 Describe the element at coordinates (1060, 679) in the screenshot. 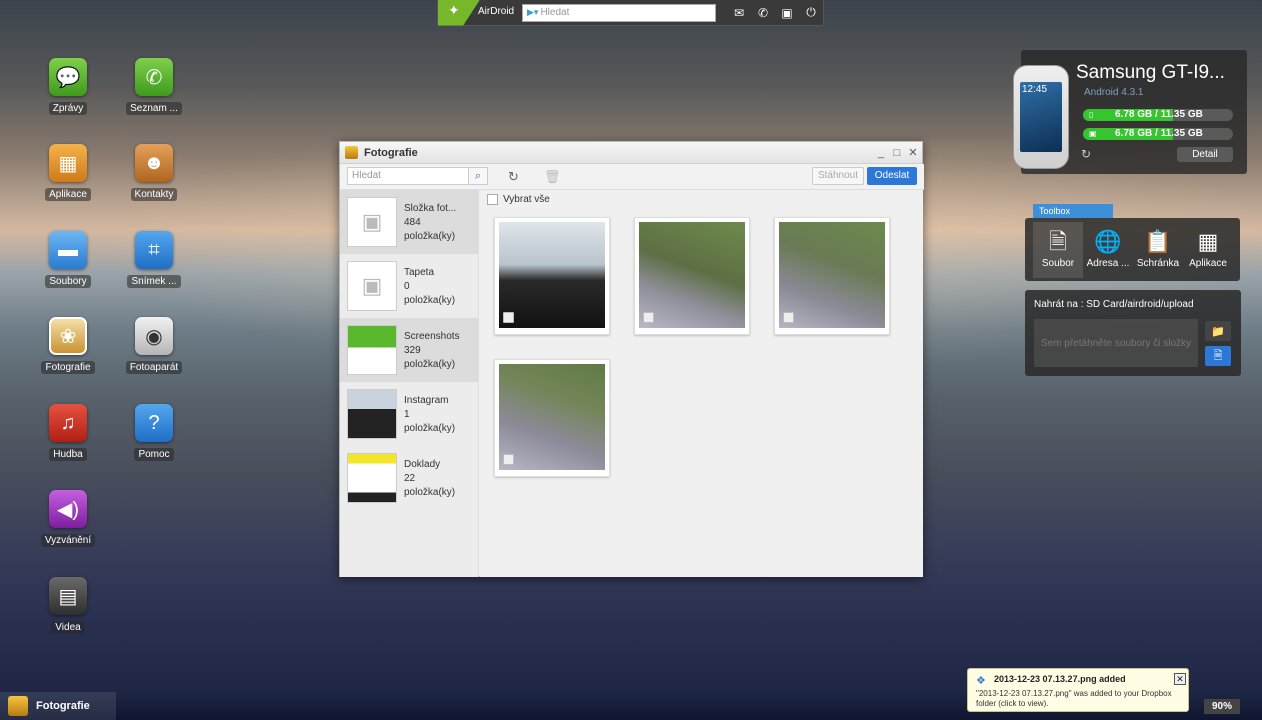

I see `notification-title: 2013-12-23 07.13.27.png added` at that location.